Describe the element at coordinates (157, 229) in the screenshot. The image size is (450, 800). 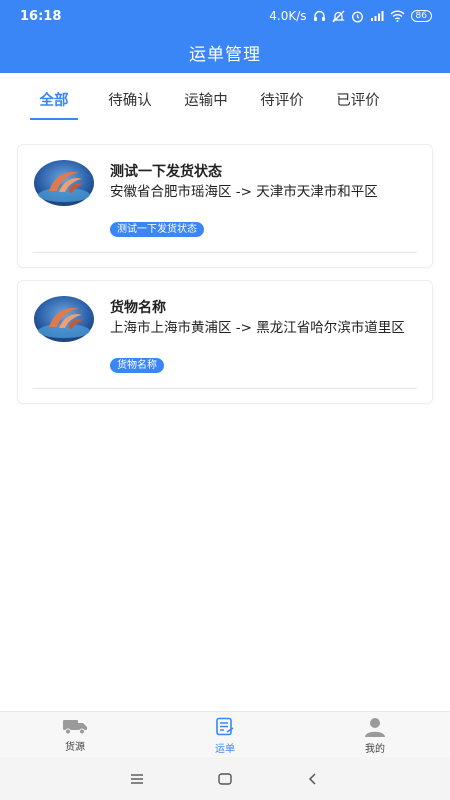
I see `cargo-tag: 测试一下发货状态` at that location.